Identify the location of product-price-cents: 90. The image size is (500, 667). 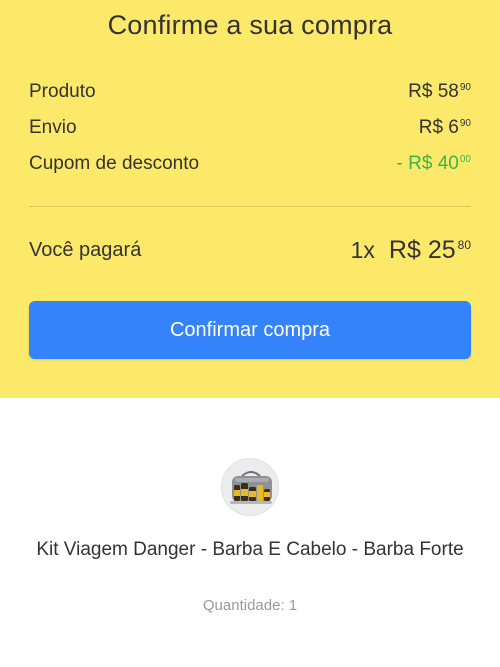
(465, 87).